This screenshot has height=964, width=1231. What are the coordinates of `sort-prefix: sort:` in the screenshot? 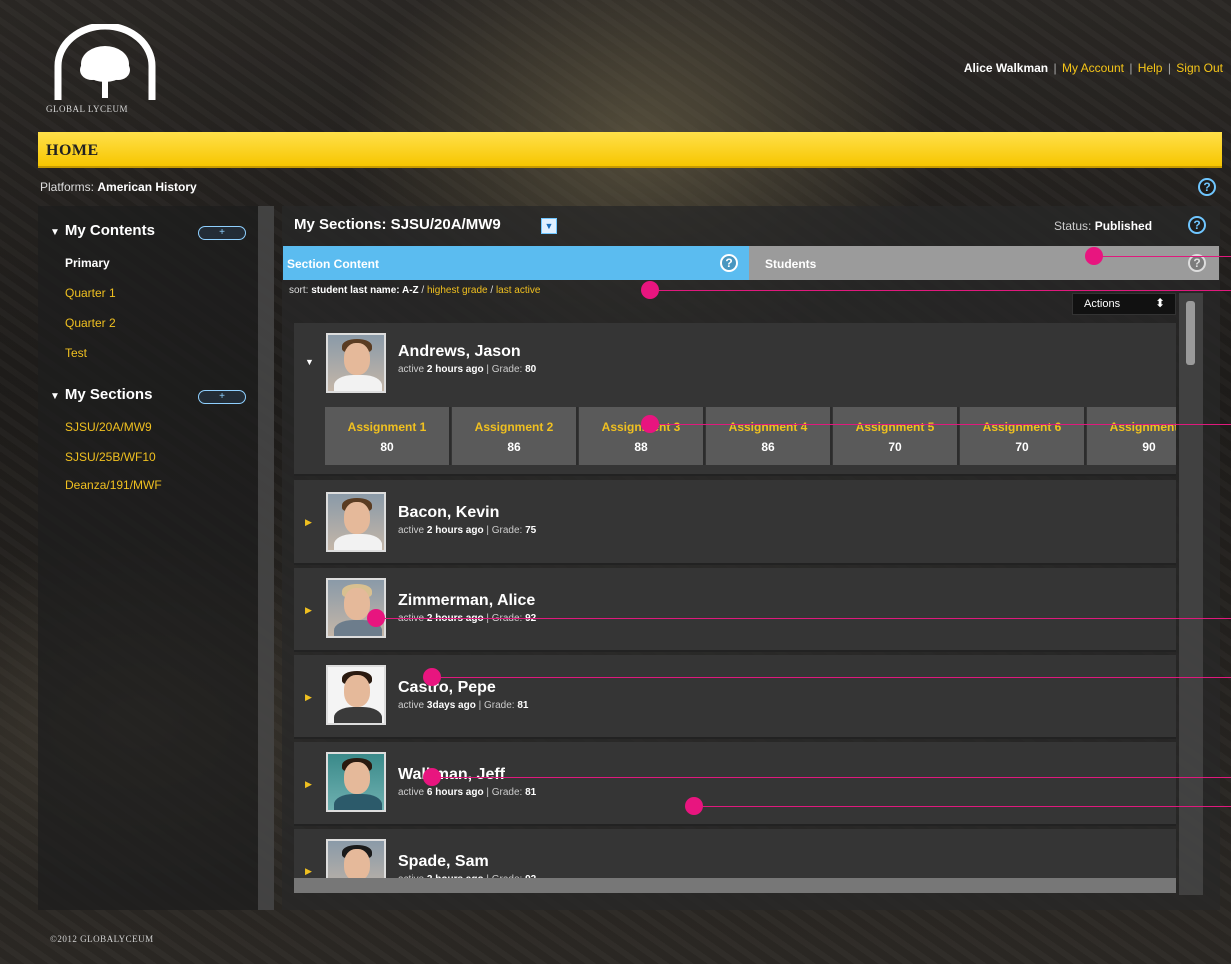 It's located at (299, 290).